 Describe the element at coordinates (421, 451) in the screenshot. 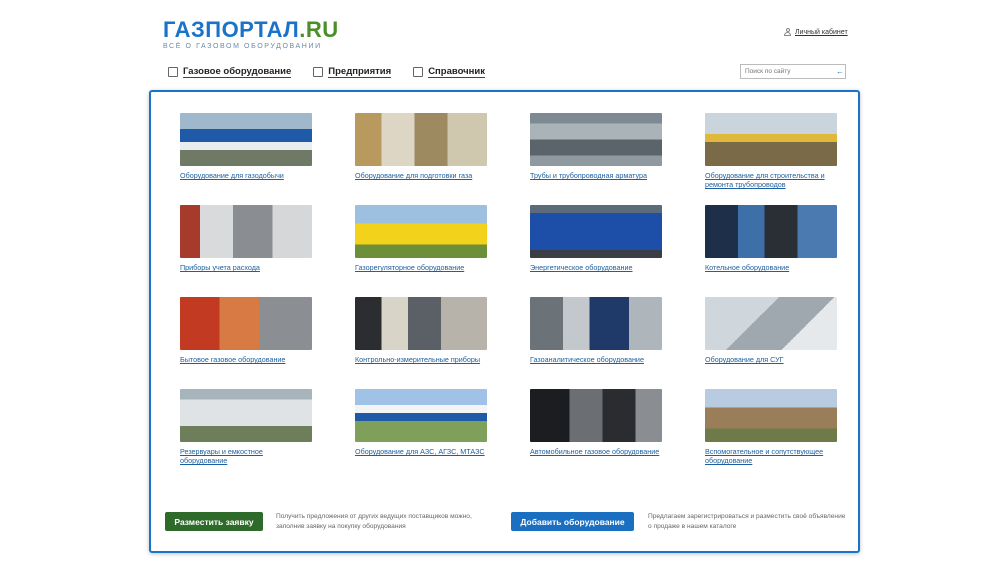

I see `category-link: Оборудование для АЗС, АГЗС, МТАЗС` at that location.